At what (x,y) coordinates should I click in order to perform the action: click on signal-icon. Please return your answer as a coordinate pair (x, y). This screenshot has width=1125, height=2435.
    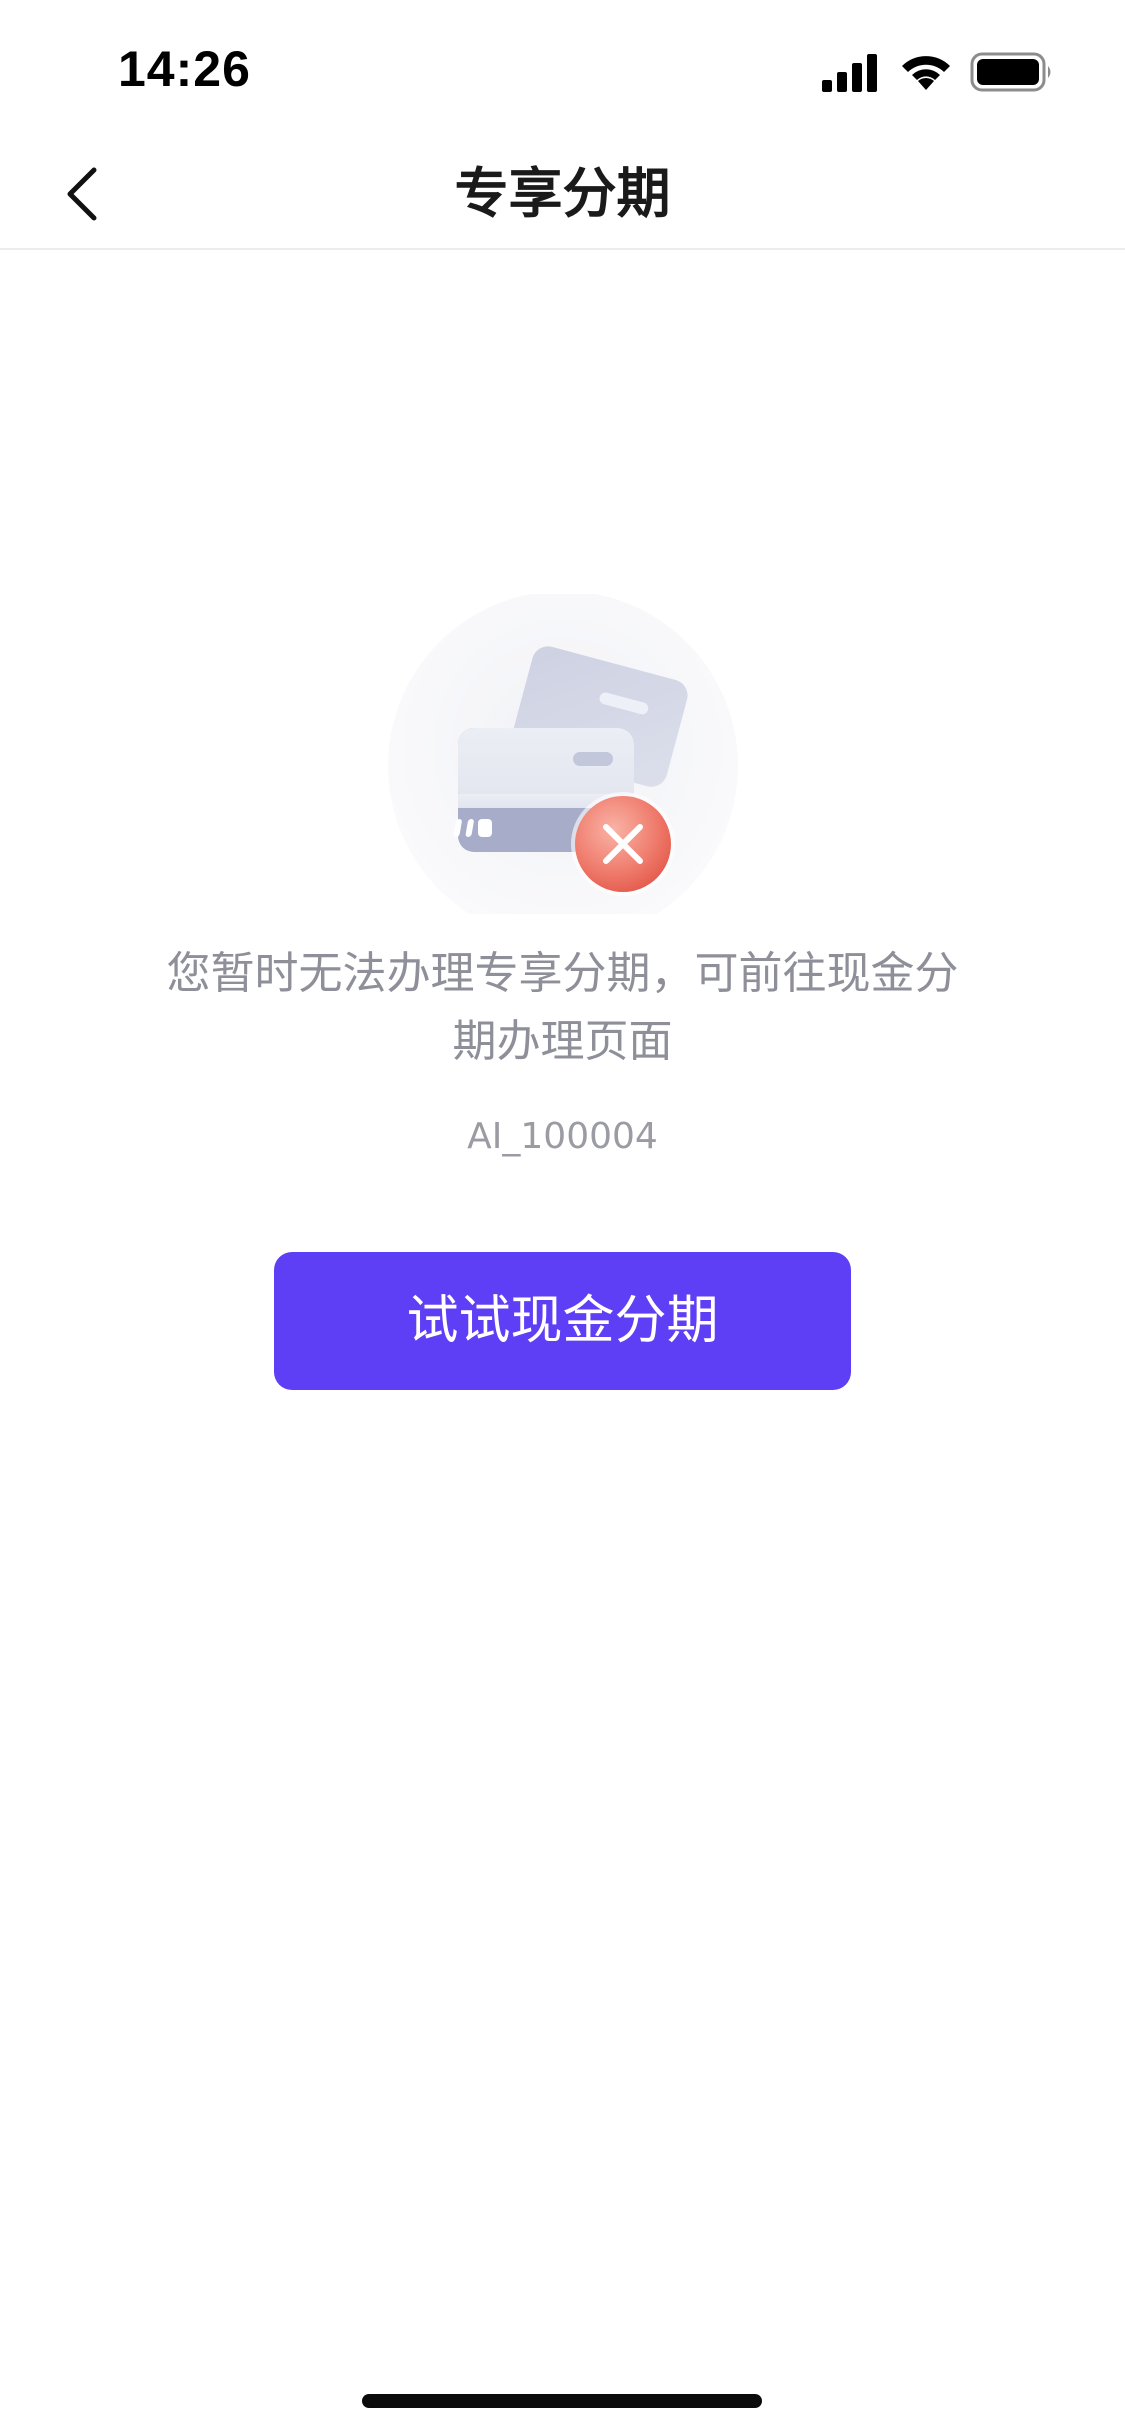
    Looking at the image, I should click on (849, 73).